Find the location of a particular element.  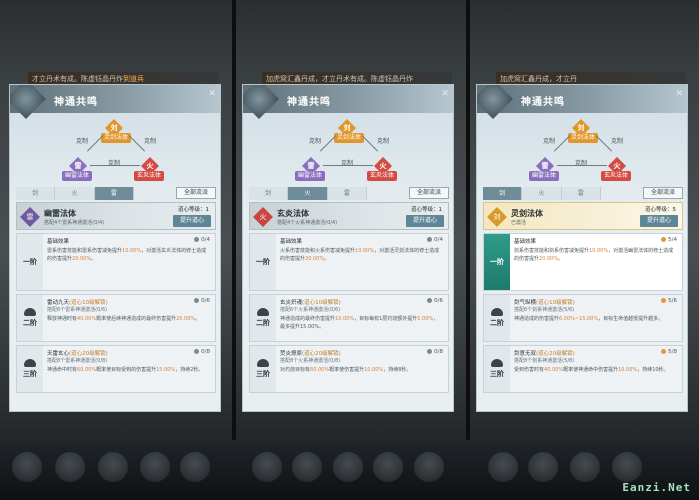

tier-progress-text: 5/8 is located at coordinates (672, 352).